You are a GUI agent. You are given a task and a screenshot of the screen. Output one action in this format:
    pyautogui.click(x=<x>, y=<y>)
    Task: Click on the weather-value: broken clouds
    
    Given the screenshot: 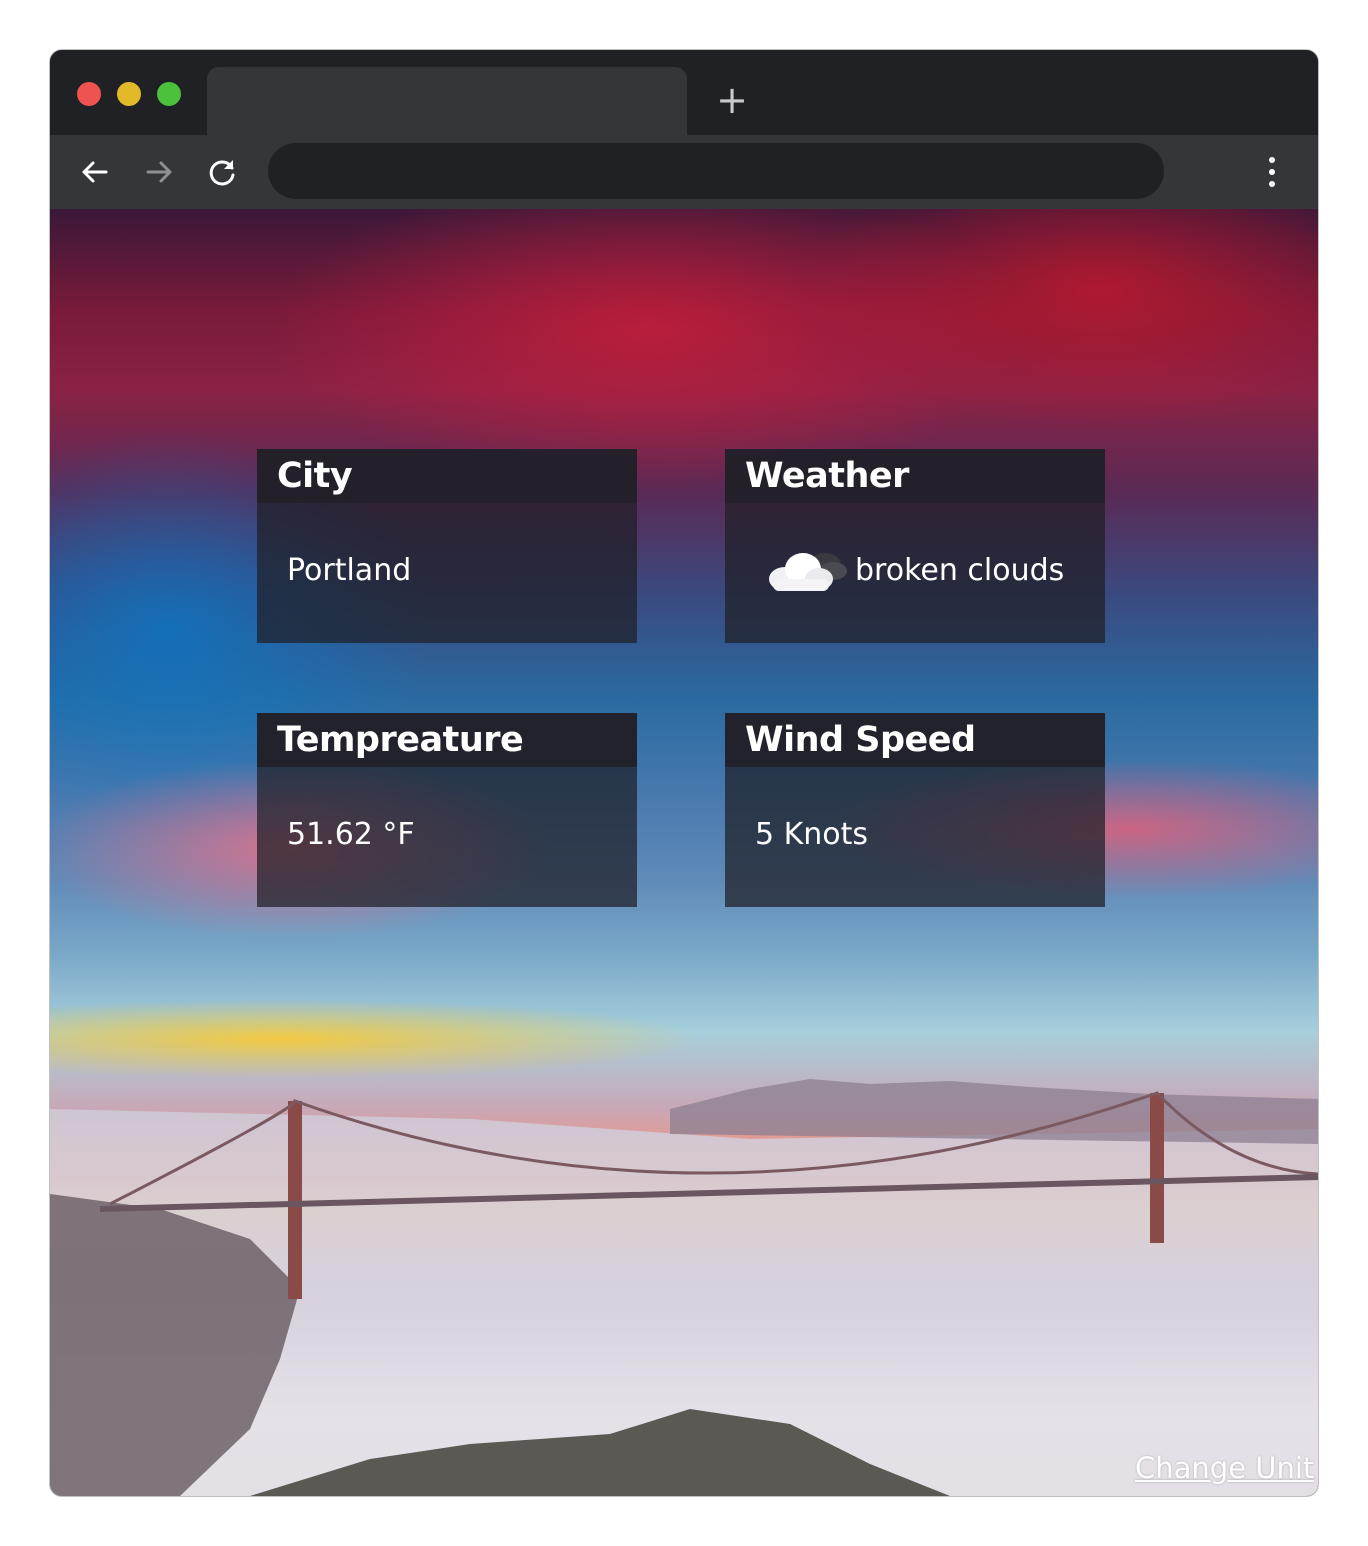 What is the action you would take?
    pyautogui.click(x=960, y=570)
    